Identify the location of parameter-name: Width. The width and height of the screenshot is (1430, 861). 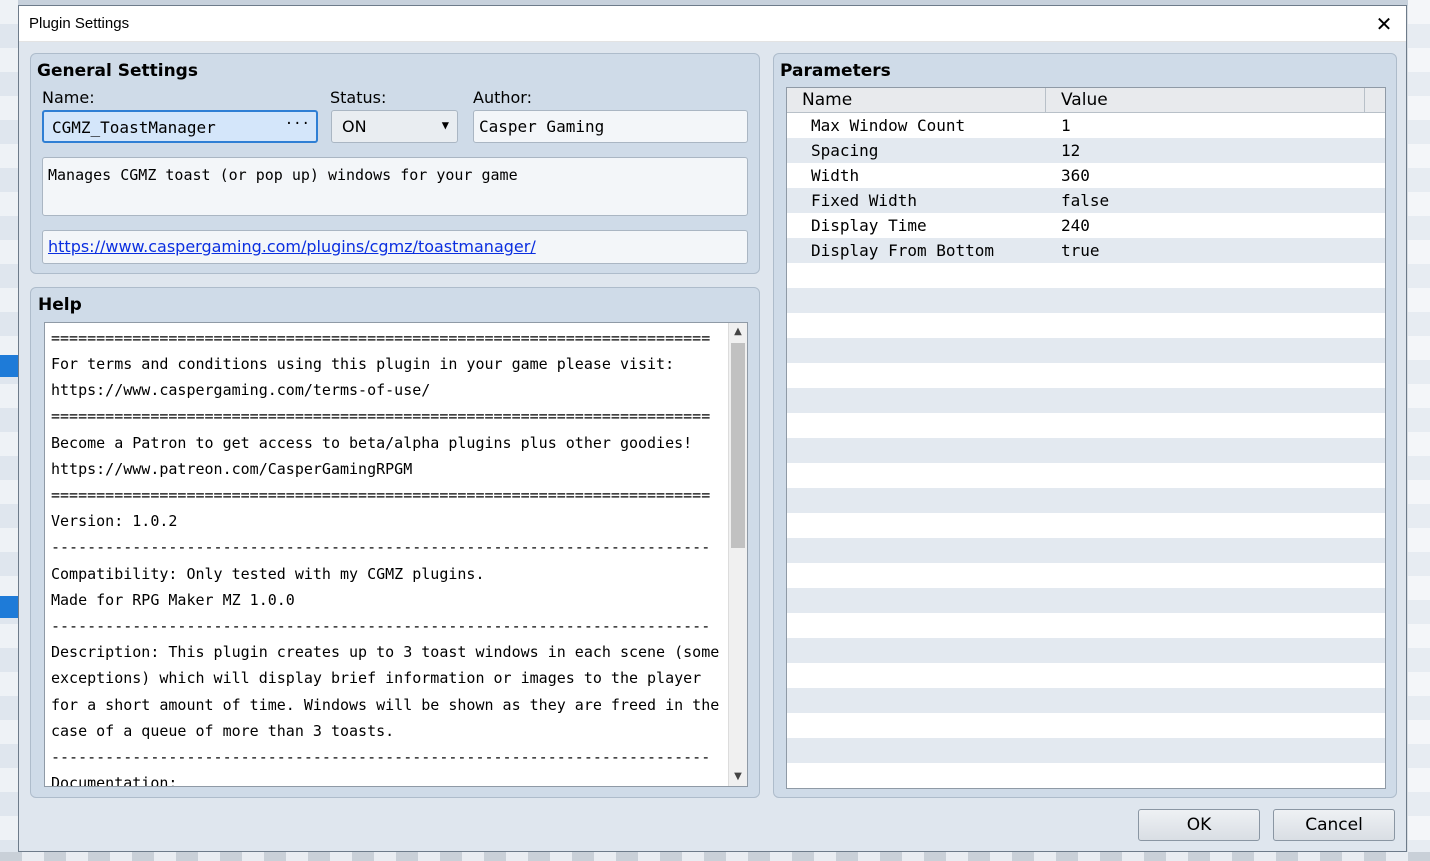
(835, 175).